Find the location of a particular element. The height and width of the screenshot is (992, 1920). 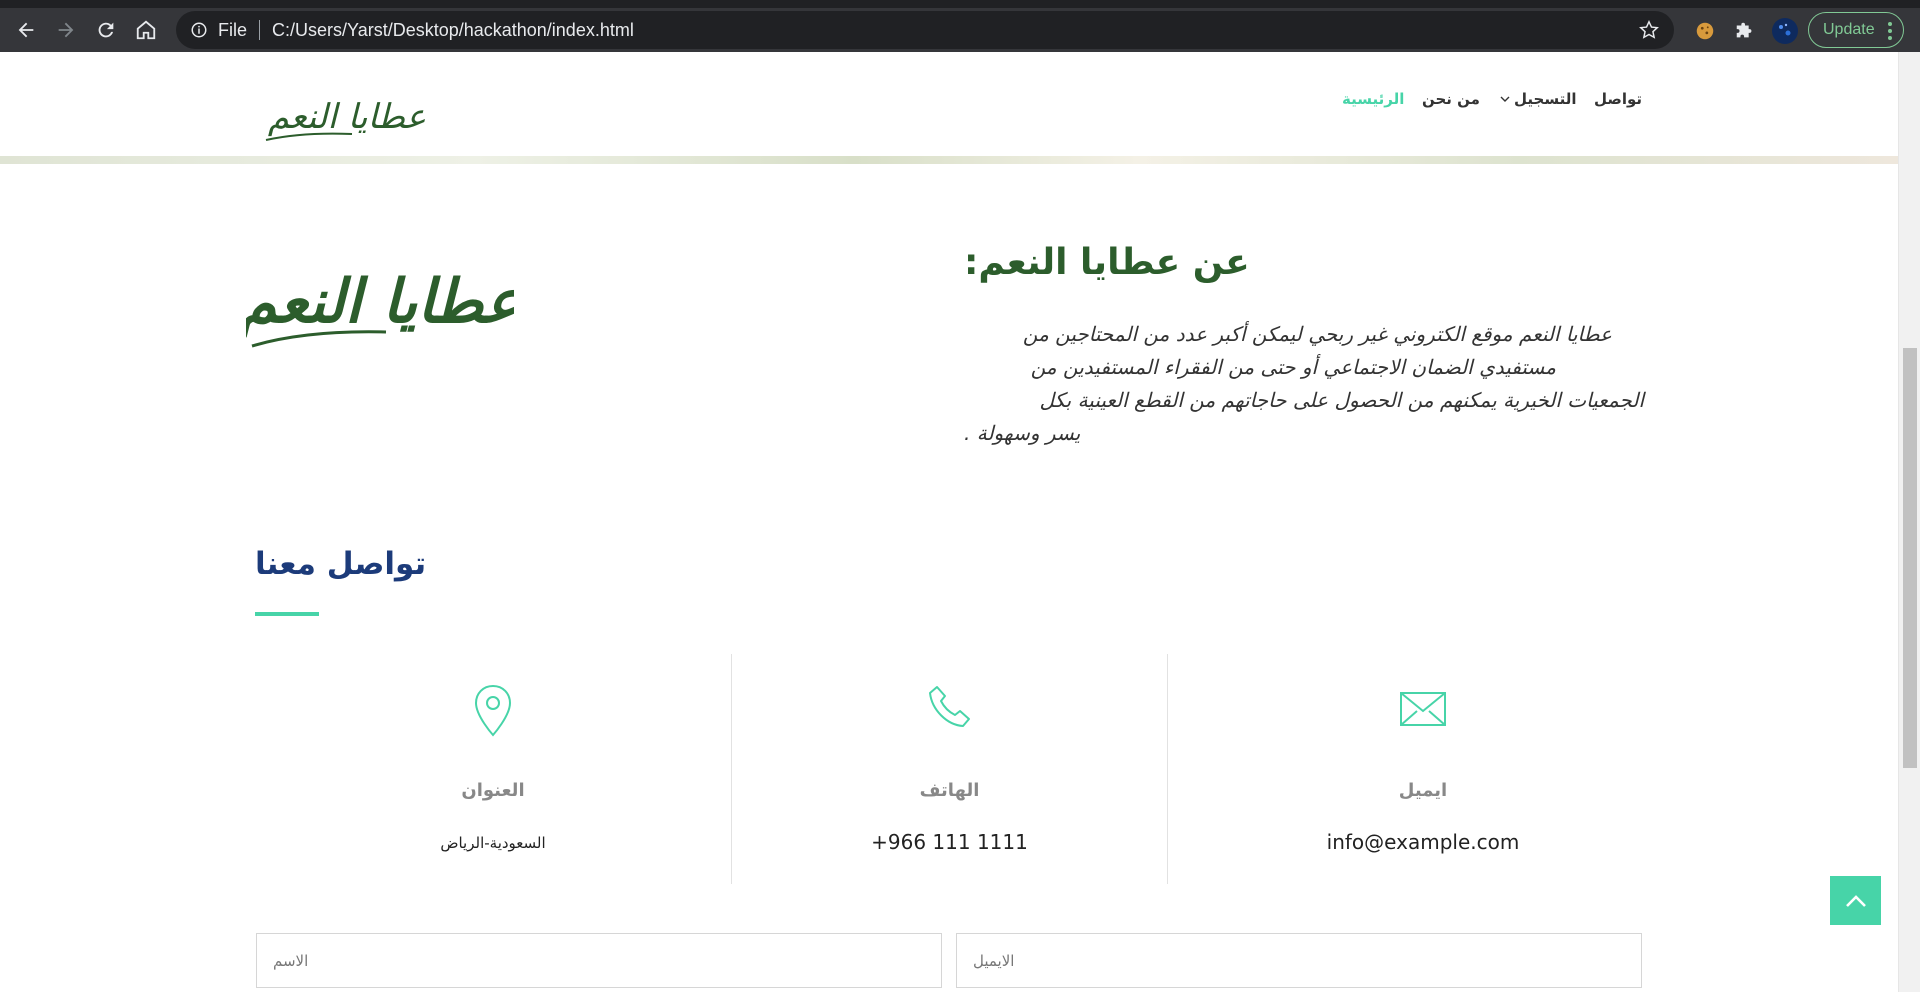

bookmark-star-icon is located at coordinates (1649, 30).